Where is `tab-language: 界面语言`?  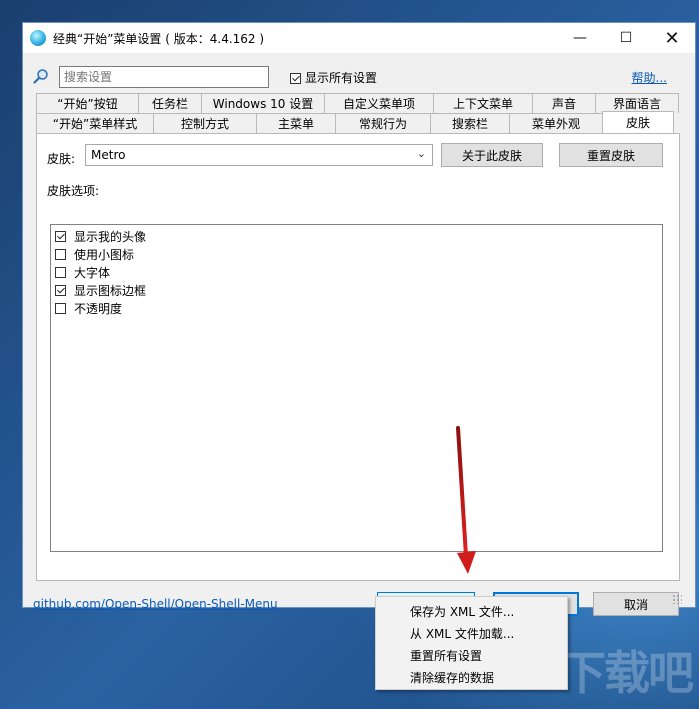
tab-language: 界面语言 is located at coordinates (637, 103).